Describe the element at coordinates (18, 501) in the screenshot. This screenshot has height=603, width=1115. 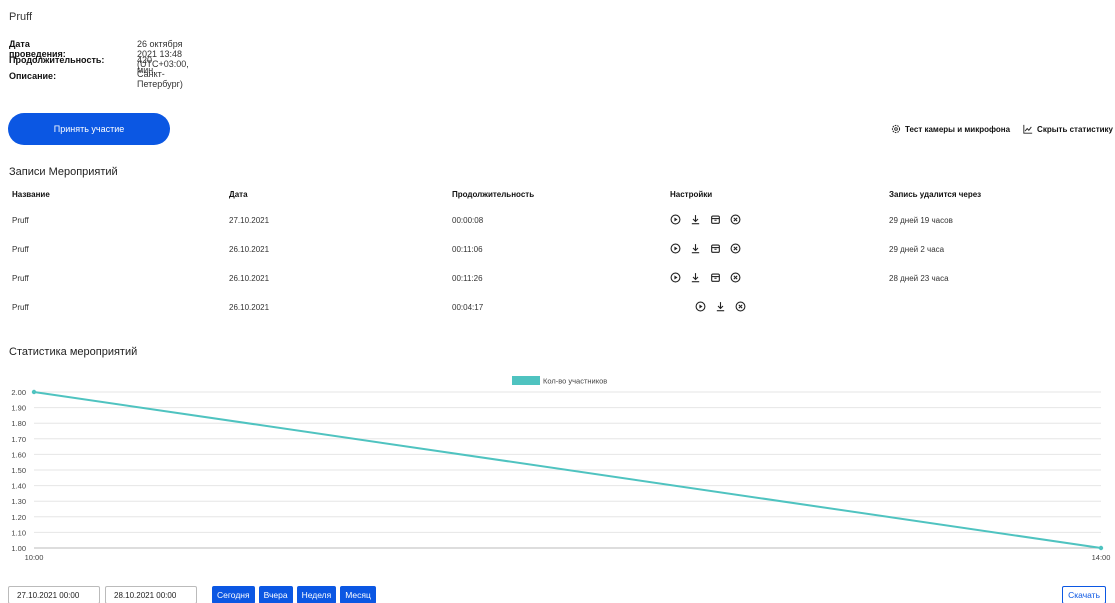
I see `y-tick-label: 1.30` at that location.